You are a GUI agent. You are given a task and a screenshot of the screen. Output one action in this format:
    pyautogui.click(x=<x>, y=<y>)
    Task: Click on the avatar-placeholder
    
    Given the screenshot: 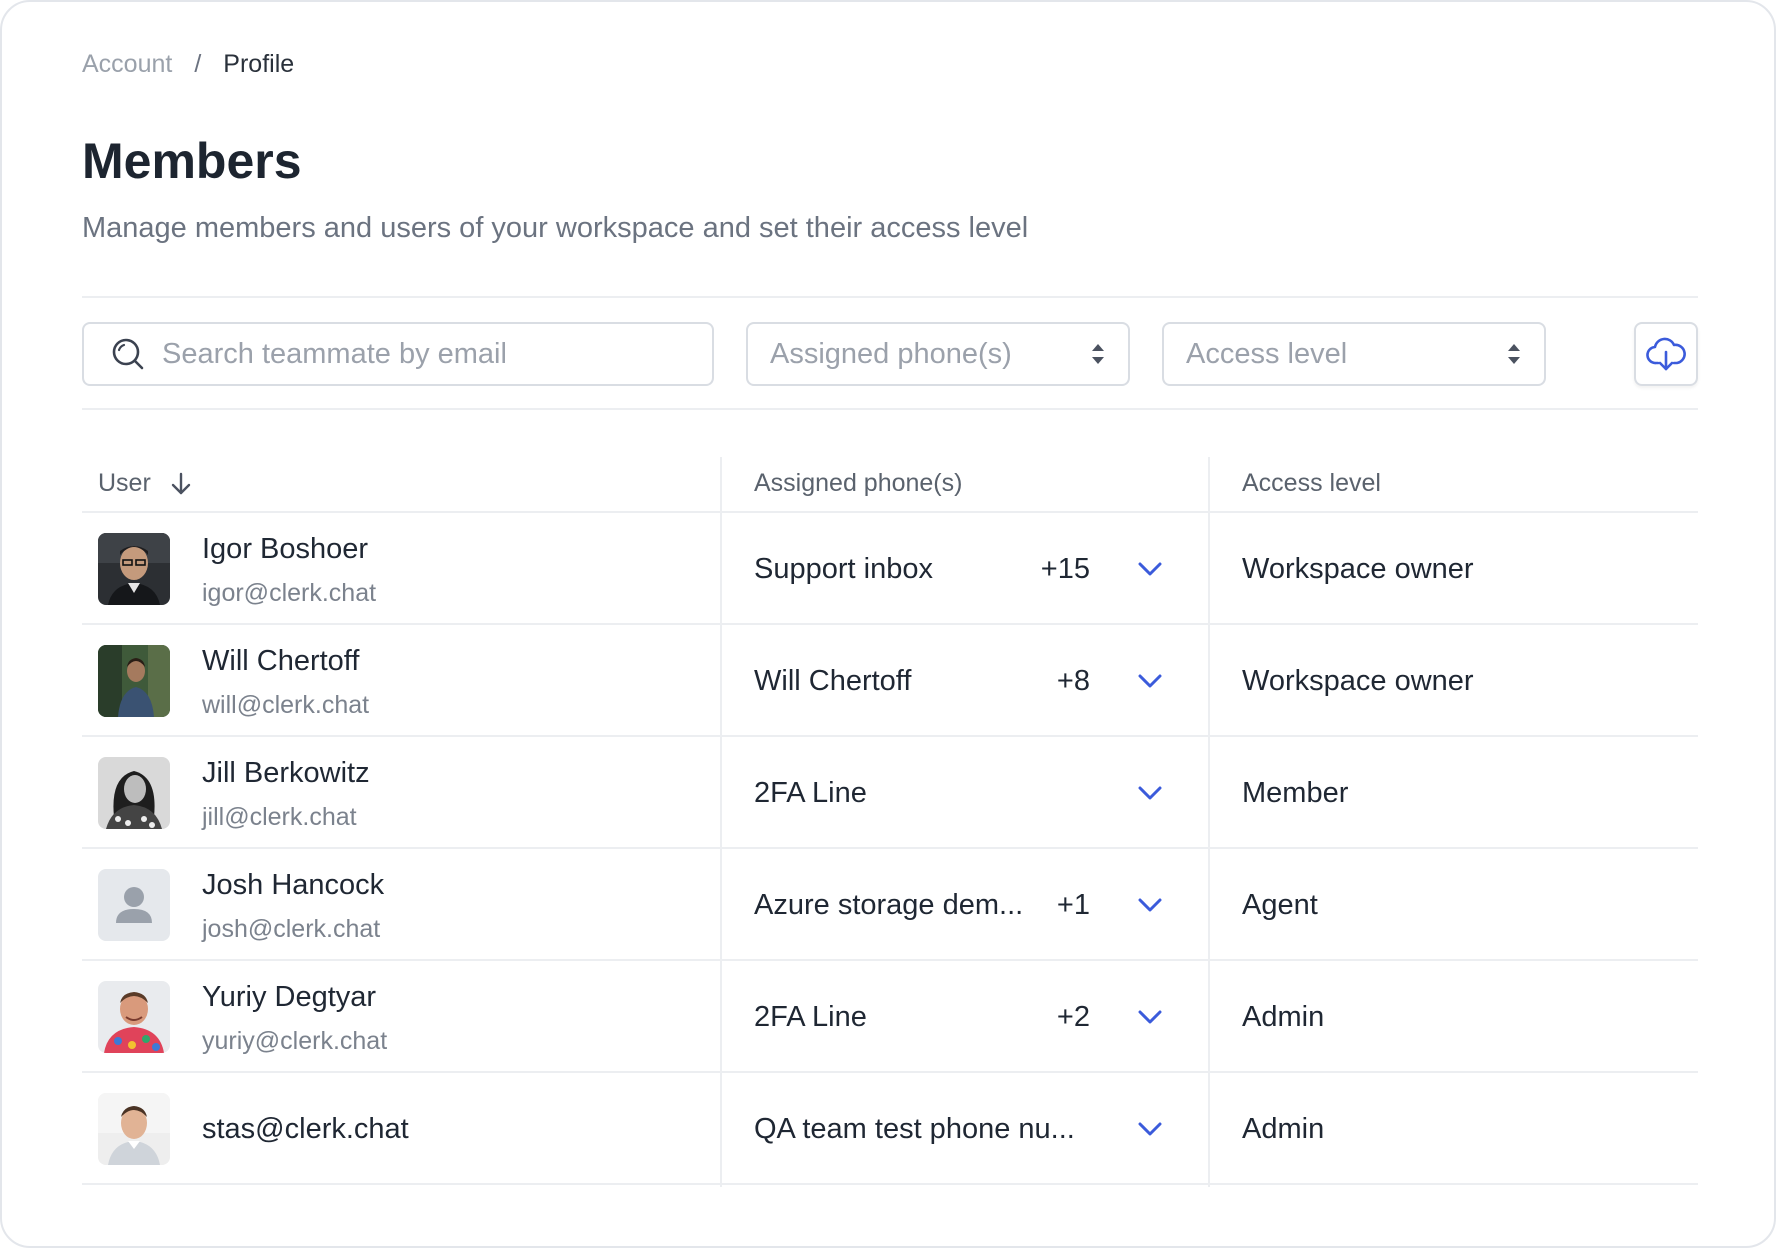 What is the action you would take?
    pyautogui.click(x=134, y=905)
    